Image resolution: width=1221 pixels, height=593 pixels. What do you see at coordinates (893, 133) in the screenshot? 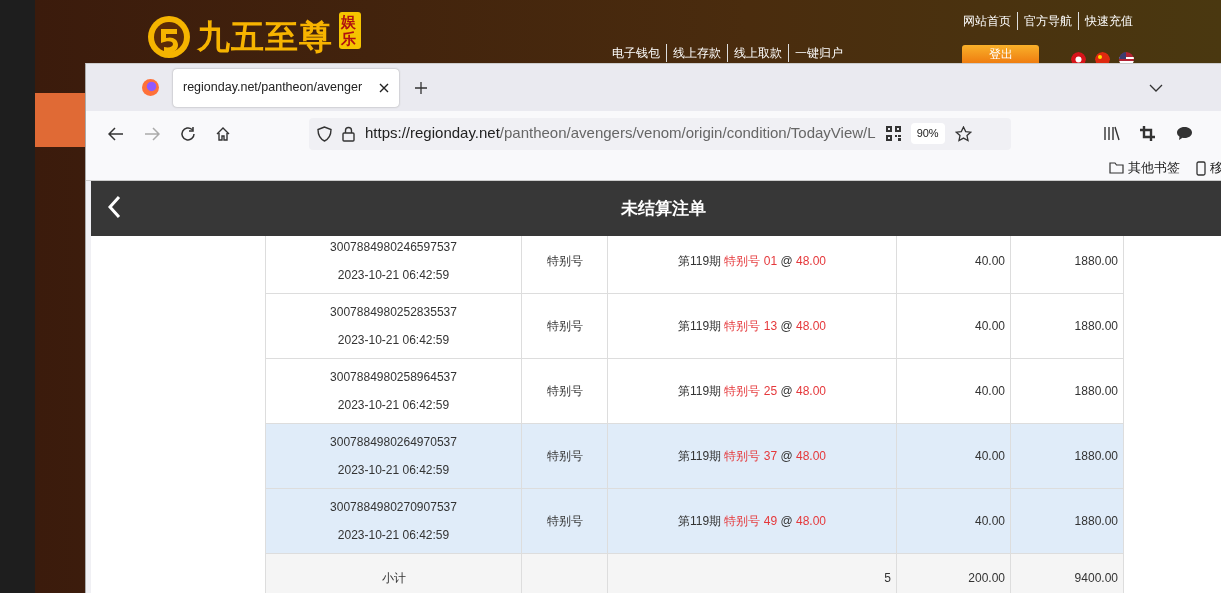
I see `qr-code-icon` at bounding box center [893, 133].